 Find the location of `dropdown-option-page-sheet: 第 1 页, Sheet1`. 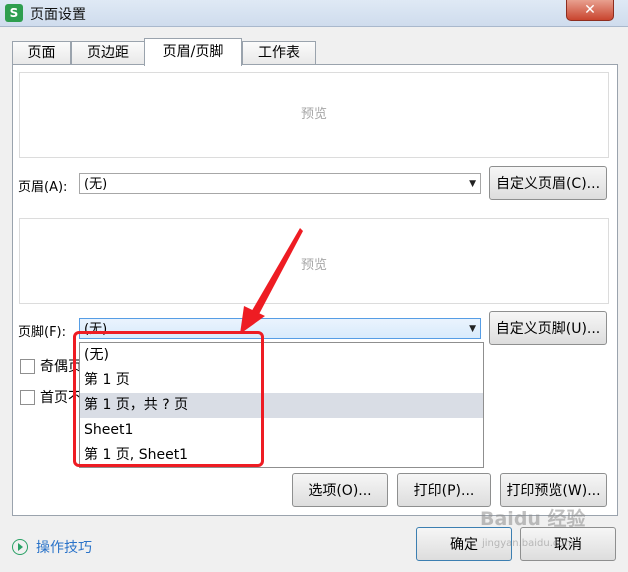

dropdown-option-page-sheet: 第 1 页, Sheet1 is located at coordinates (281, 455).